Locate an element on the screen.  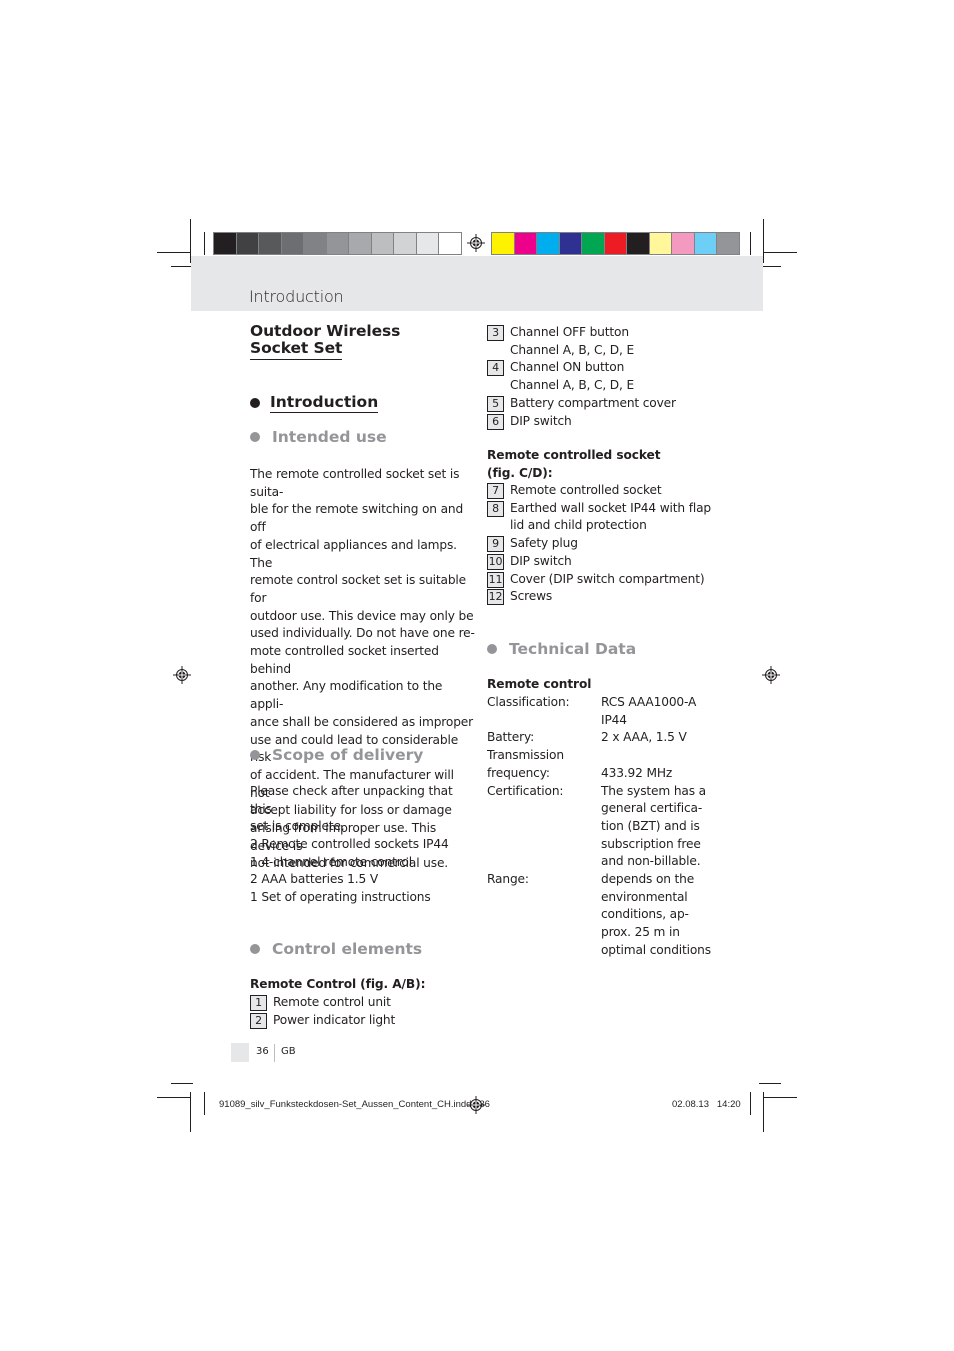
paragraph-line: another. Any modification to the appli- is located at coordinates (346, 695).